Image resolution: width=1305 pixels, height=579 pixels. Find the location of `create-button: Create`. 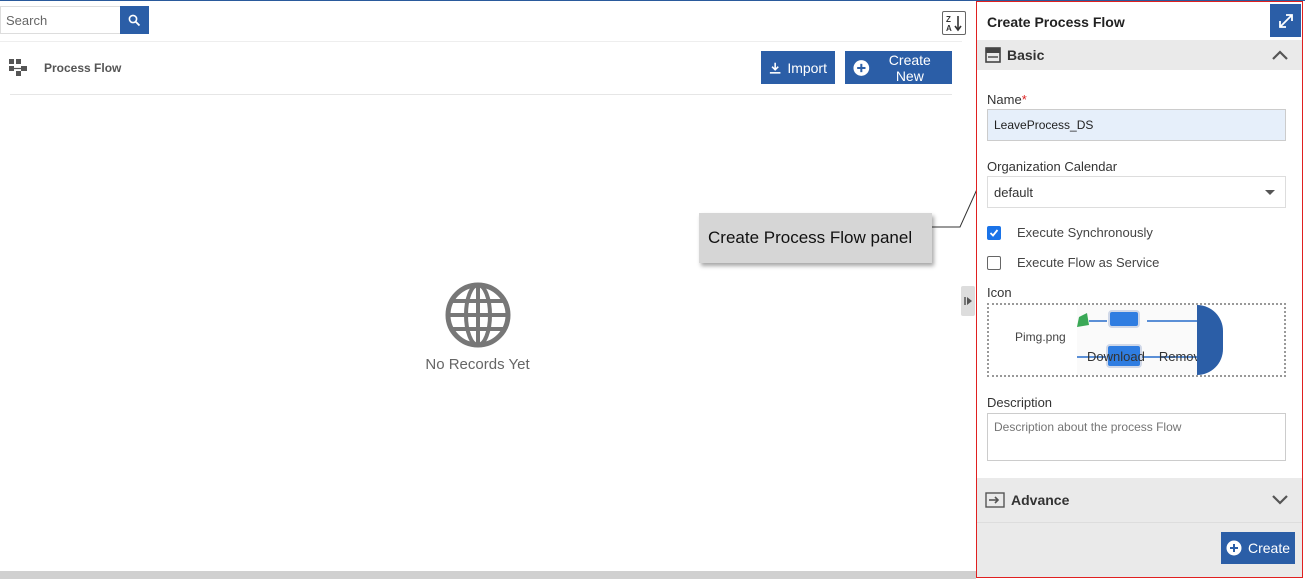

create-button: Create is located at coordinates (1258, 548).